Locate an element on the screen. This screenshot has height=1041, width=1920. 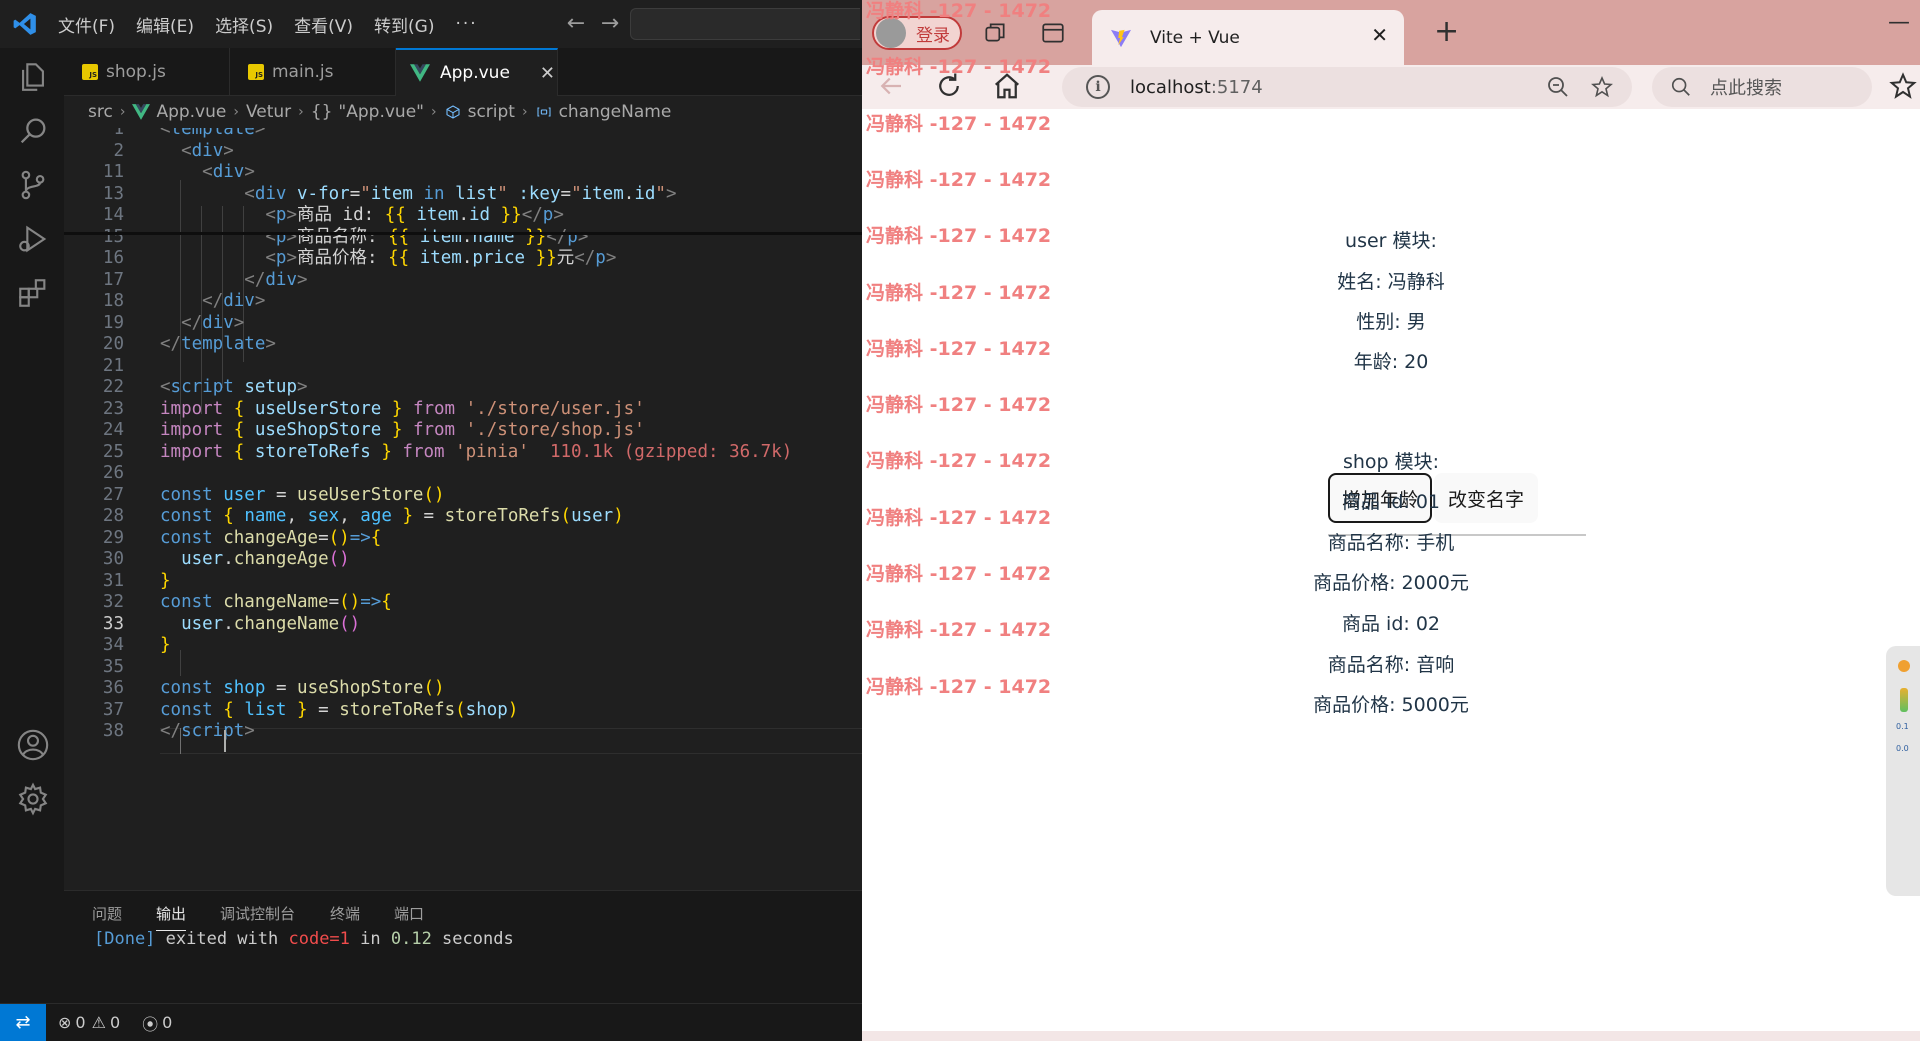
item-id-text: 商品 id: 02 is located at coordinates (1391, 624).